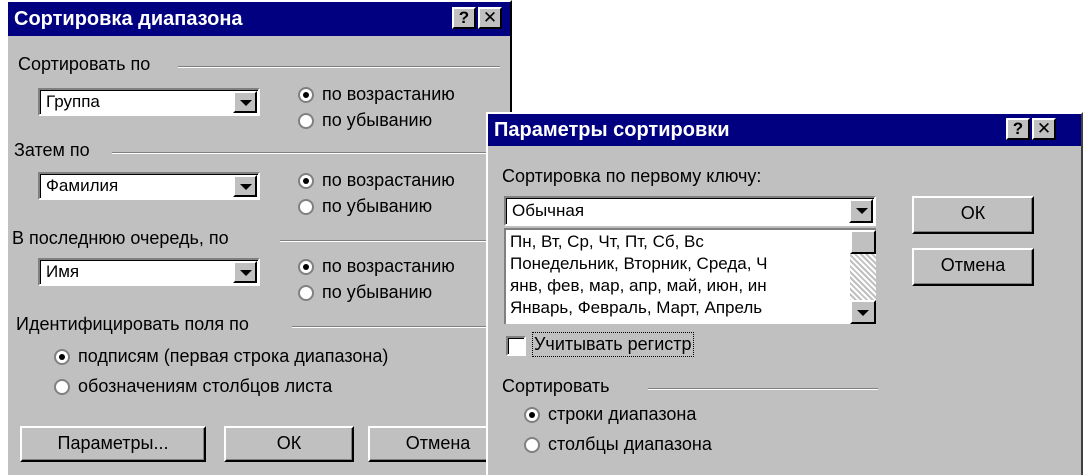 The image size is (1083, 475). Describe the element at coordinates (259, 19) in the screenshot. I see `title-bar: Сортировка диапазона ? ✕` at that location.